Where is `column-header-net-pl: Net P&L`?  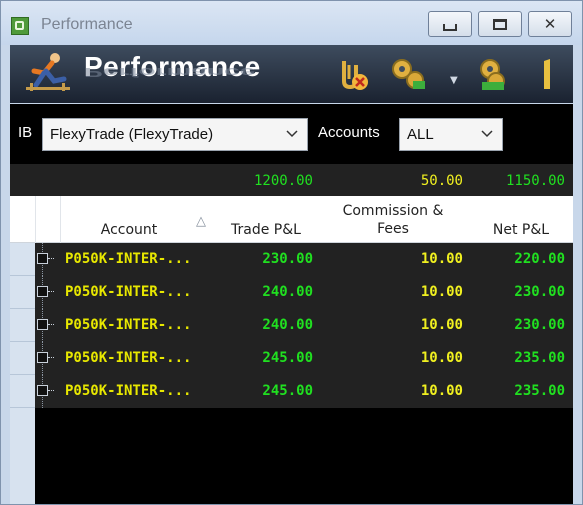
column-header-net-pl: Net P&L is located at coordinates (521, 230).